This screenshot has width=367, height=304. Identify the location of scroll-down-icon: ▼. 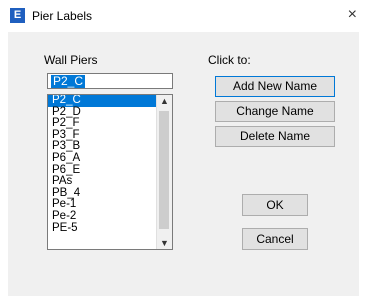
(164, 243).